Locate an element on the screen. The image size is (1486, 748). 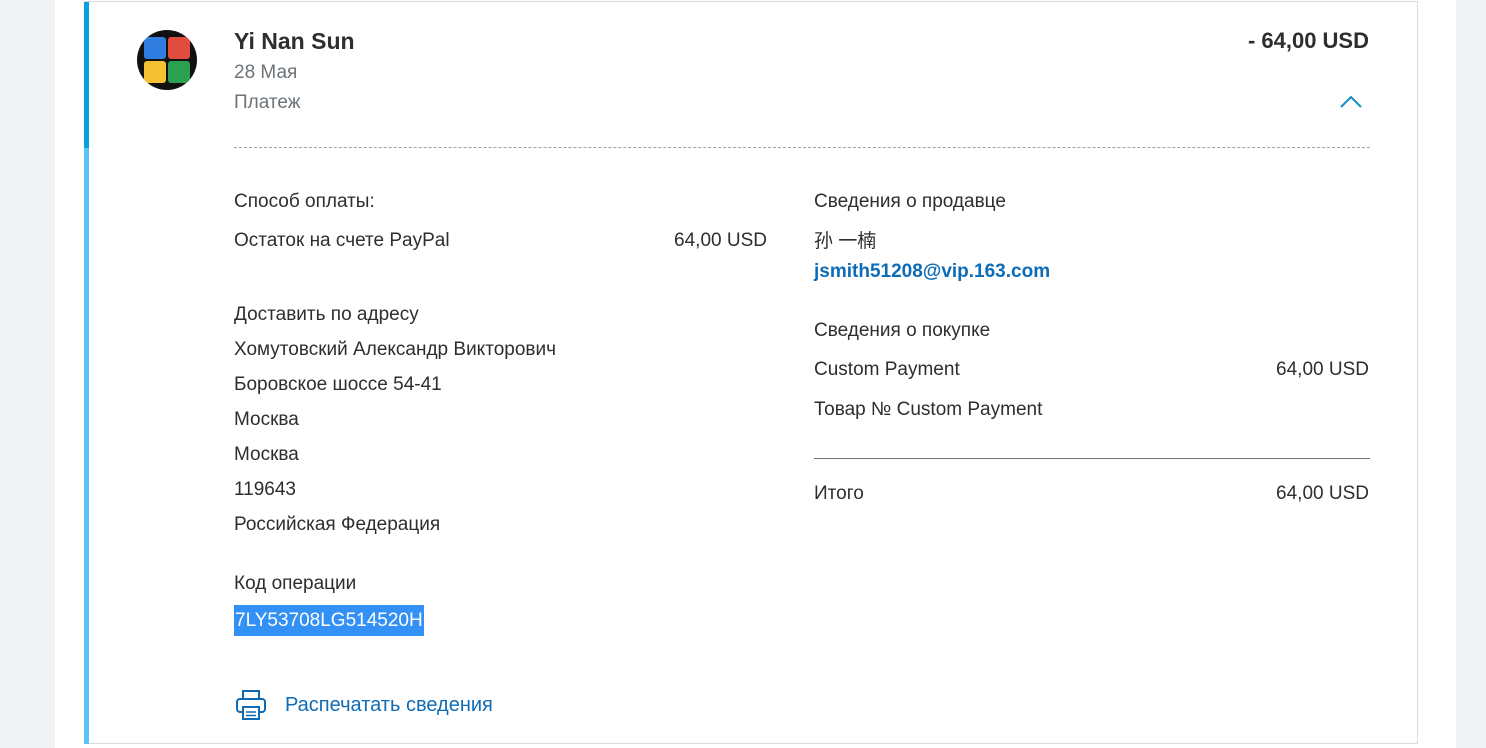
seller-info-label: Сведения о продавце is located at coordinates (910, 201).